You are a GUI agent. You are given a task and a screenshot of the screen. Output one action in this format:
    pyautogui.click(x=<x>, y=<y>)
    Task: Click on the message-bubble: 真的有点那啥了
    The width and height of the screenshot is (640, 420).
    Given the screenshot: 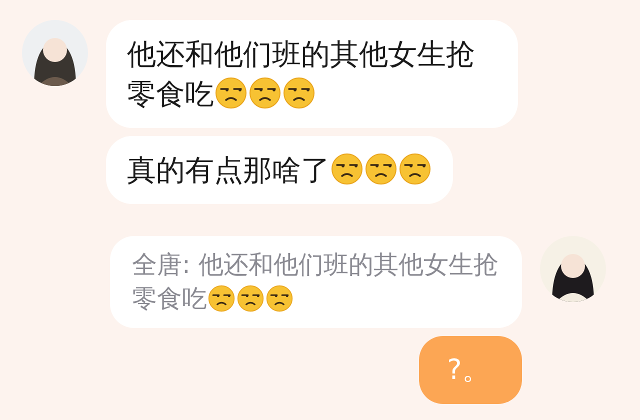 What is the action you would take?
    pyautogui.click(x=279, y=170)
    